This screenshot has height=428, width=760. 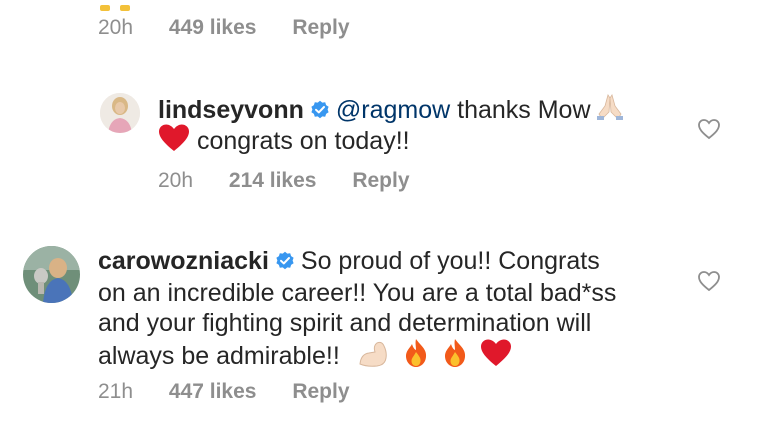 I want to click on username: carowozniacki, so click(x=183, y=261).